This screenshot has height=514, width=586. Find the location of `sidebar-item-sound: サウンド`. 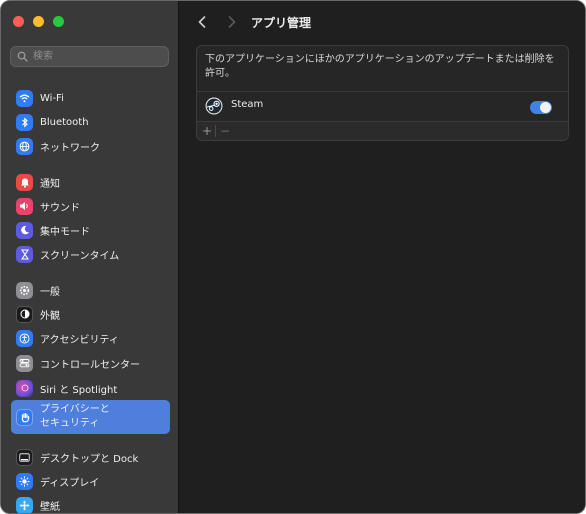

sidebar-item-sound: サウンド is located at coordinates (90, 206).